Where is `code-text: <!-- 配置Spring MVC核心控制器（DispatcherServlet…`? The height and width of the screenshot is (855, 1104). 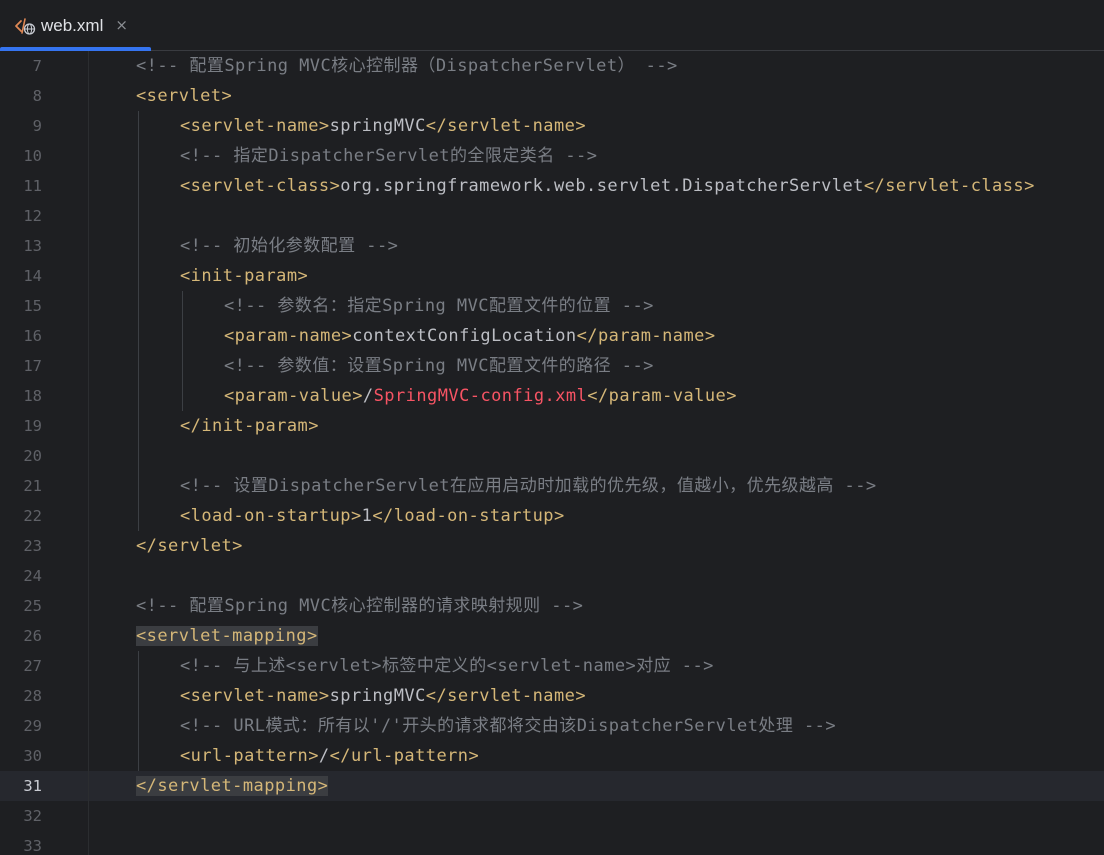
code-text: <!-- 配置Spring MVC核心控制器（DispatcherServlet… is located at coordinates (407, 66).